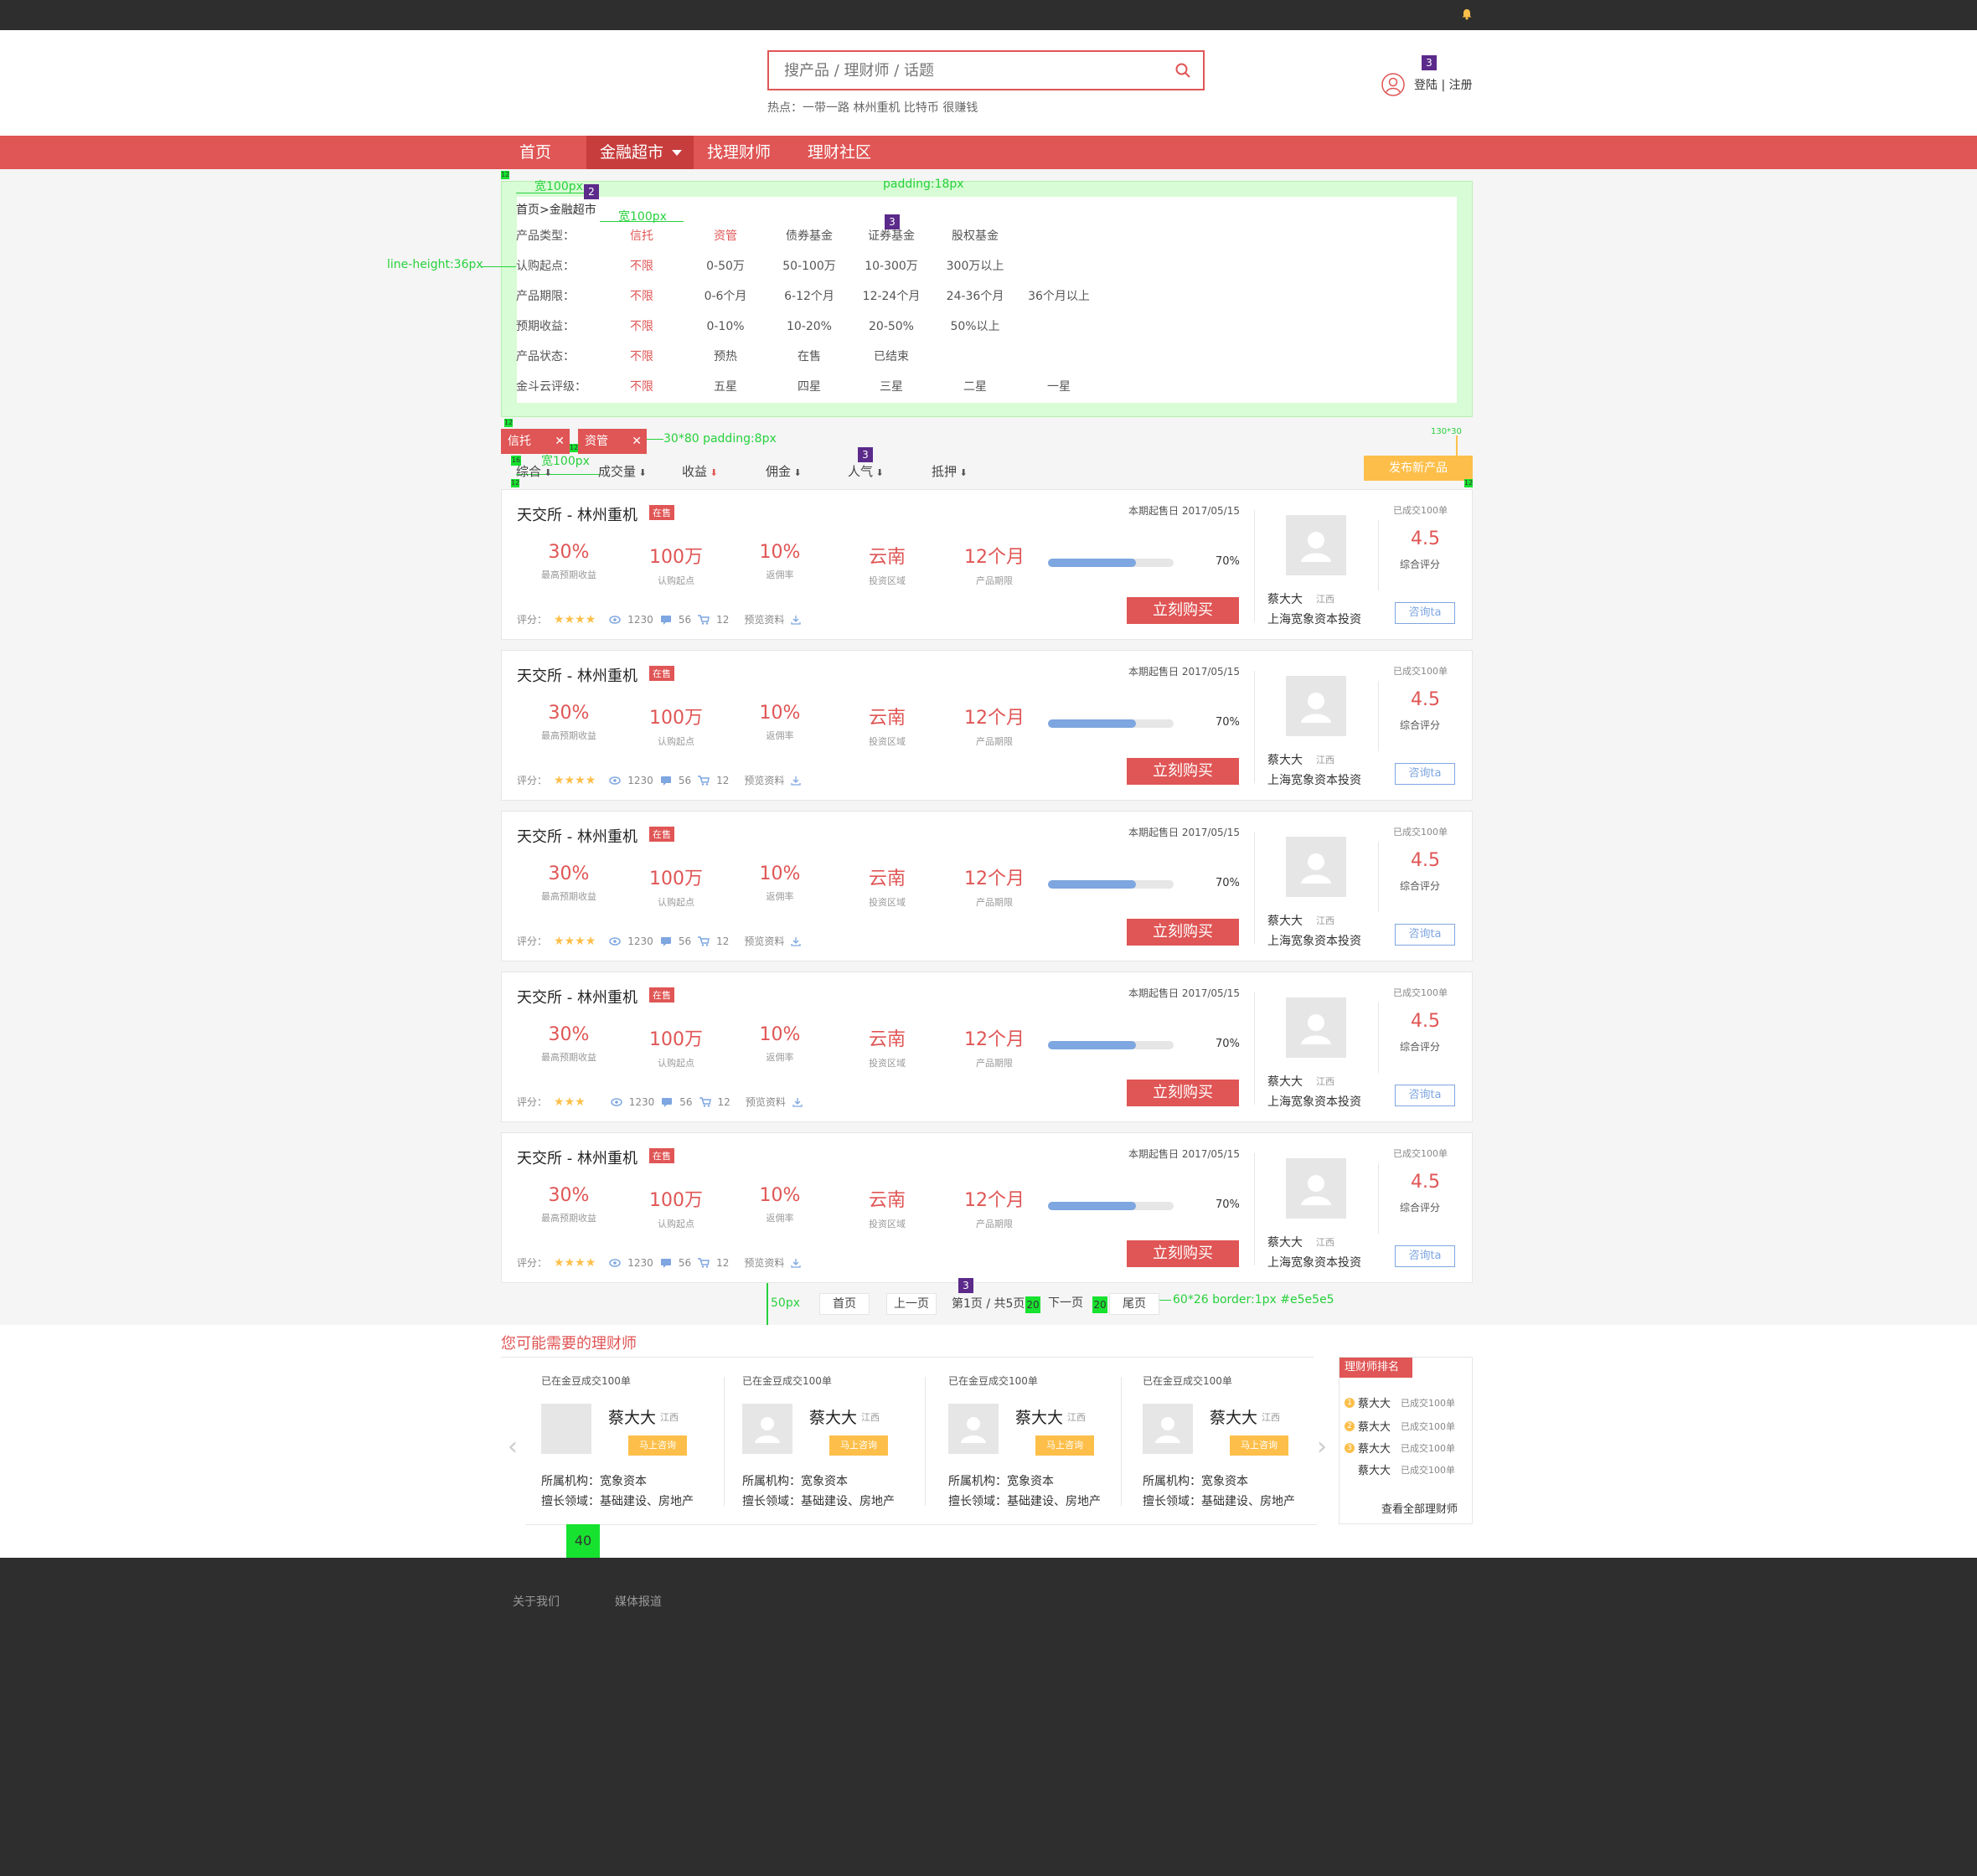 The height and width of the screenshot is (1876, 1977). I want to click on filter-option: 资管, so click(726, 236).